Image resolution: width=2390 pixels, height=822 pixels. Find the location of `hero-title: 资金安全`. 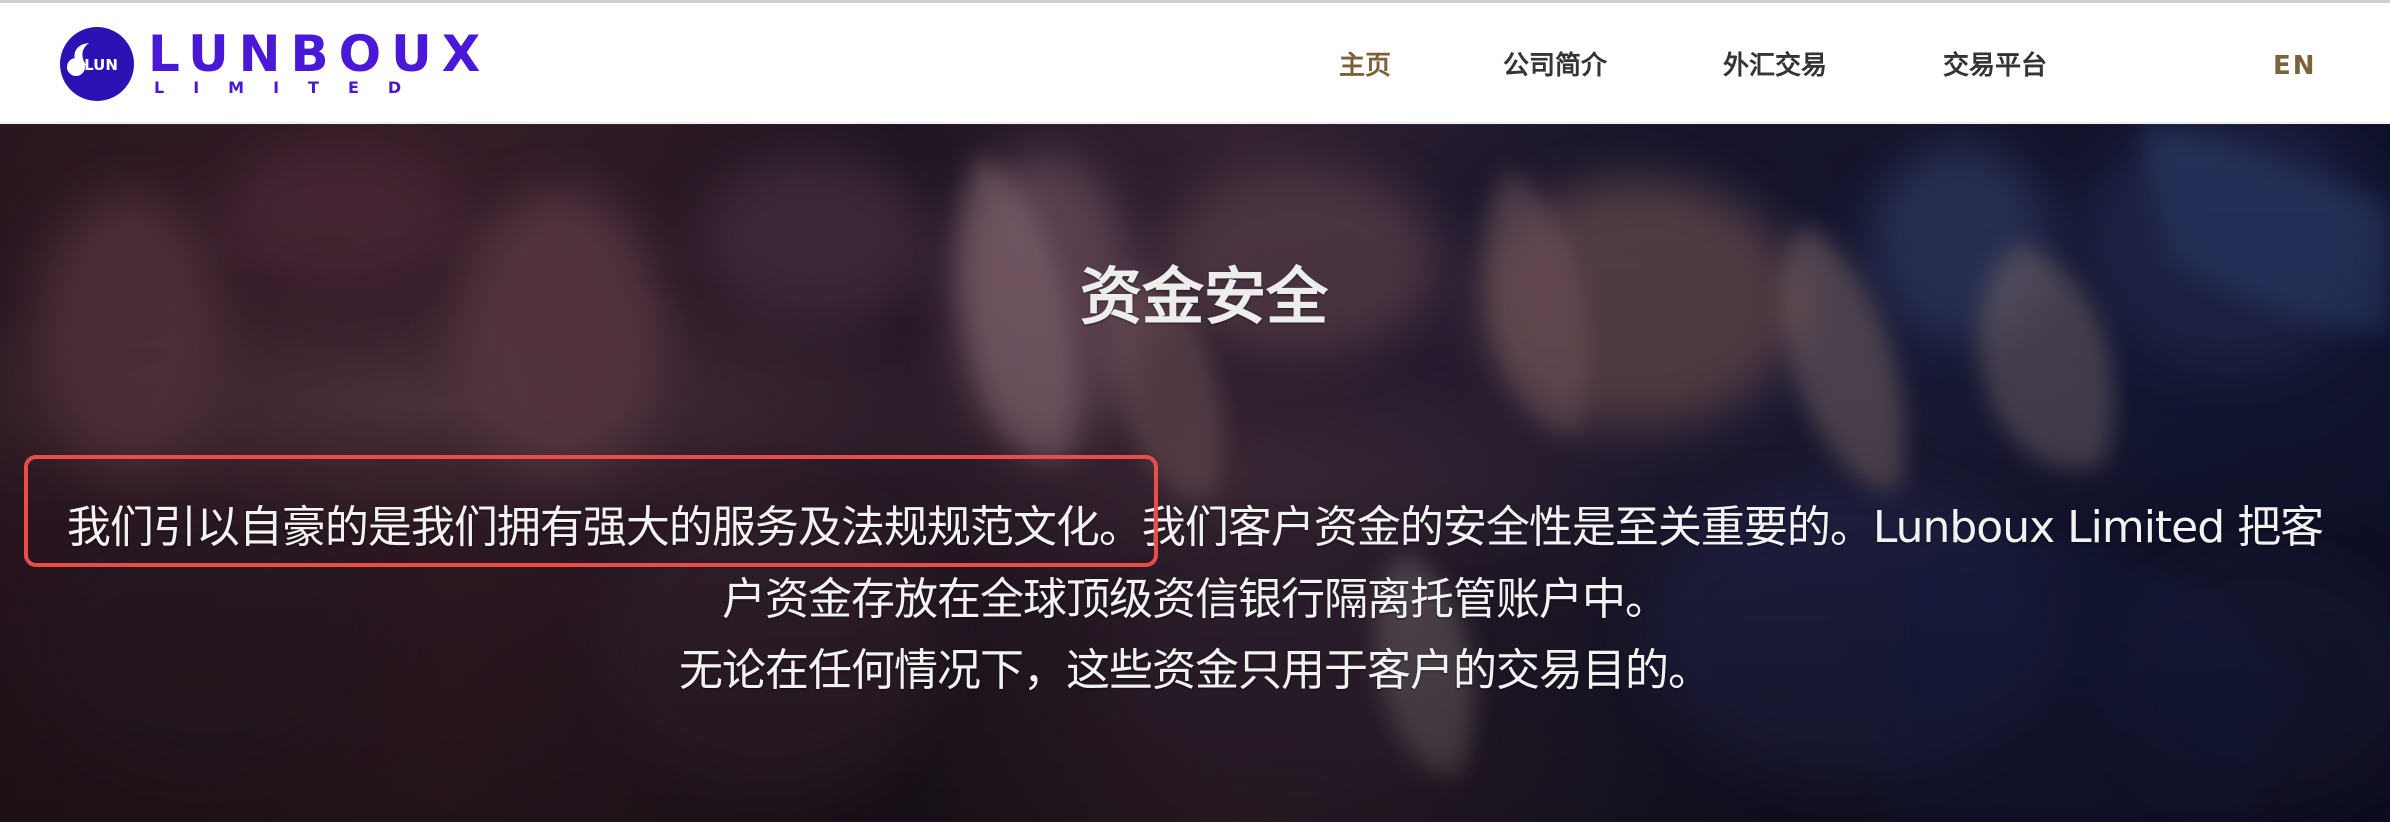

hero-title: 资金安全 is located at coordinates (1204, 296).